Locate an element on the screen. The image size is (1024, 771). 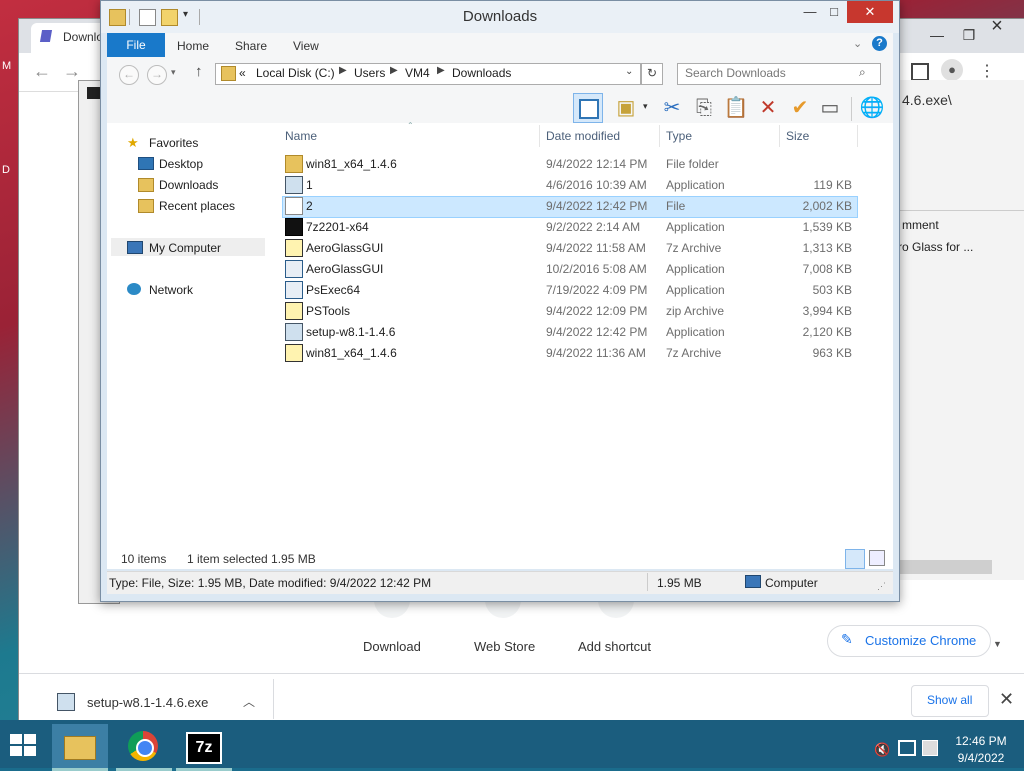
column-type: Type is located at coordinates (679, 136).